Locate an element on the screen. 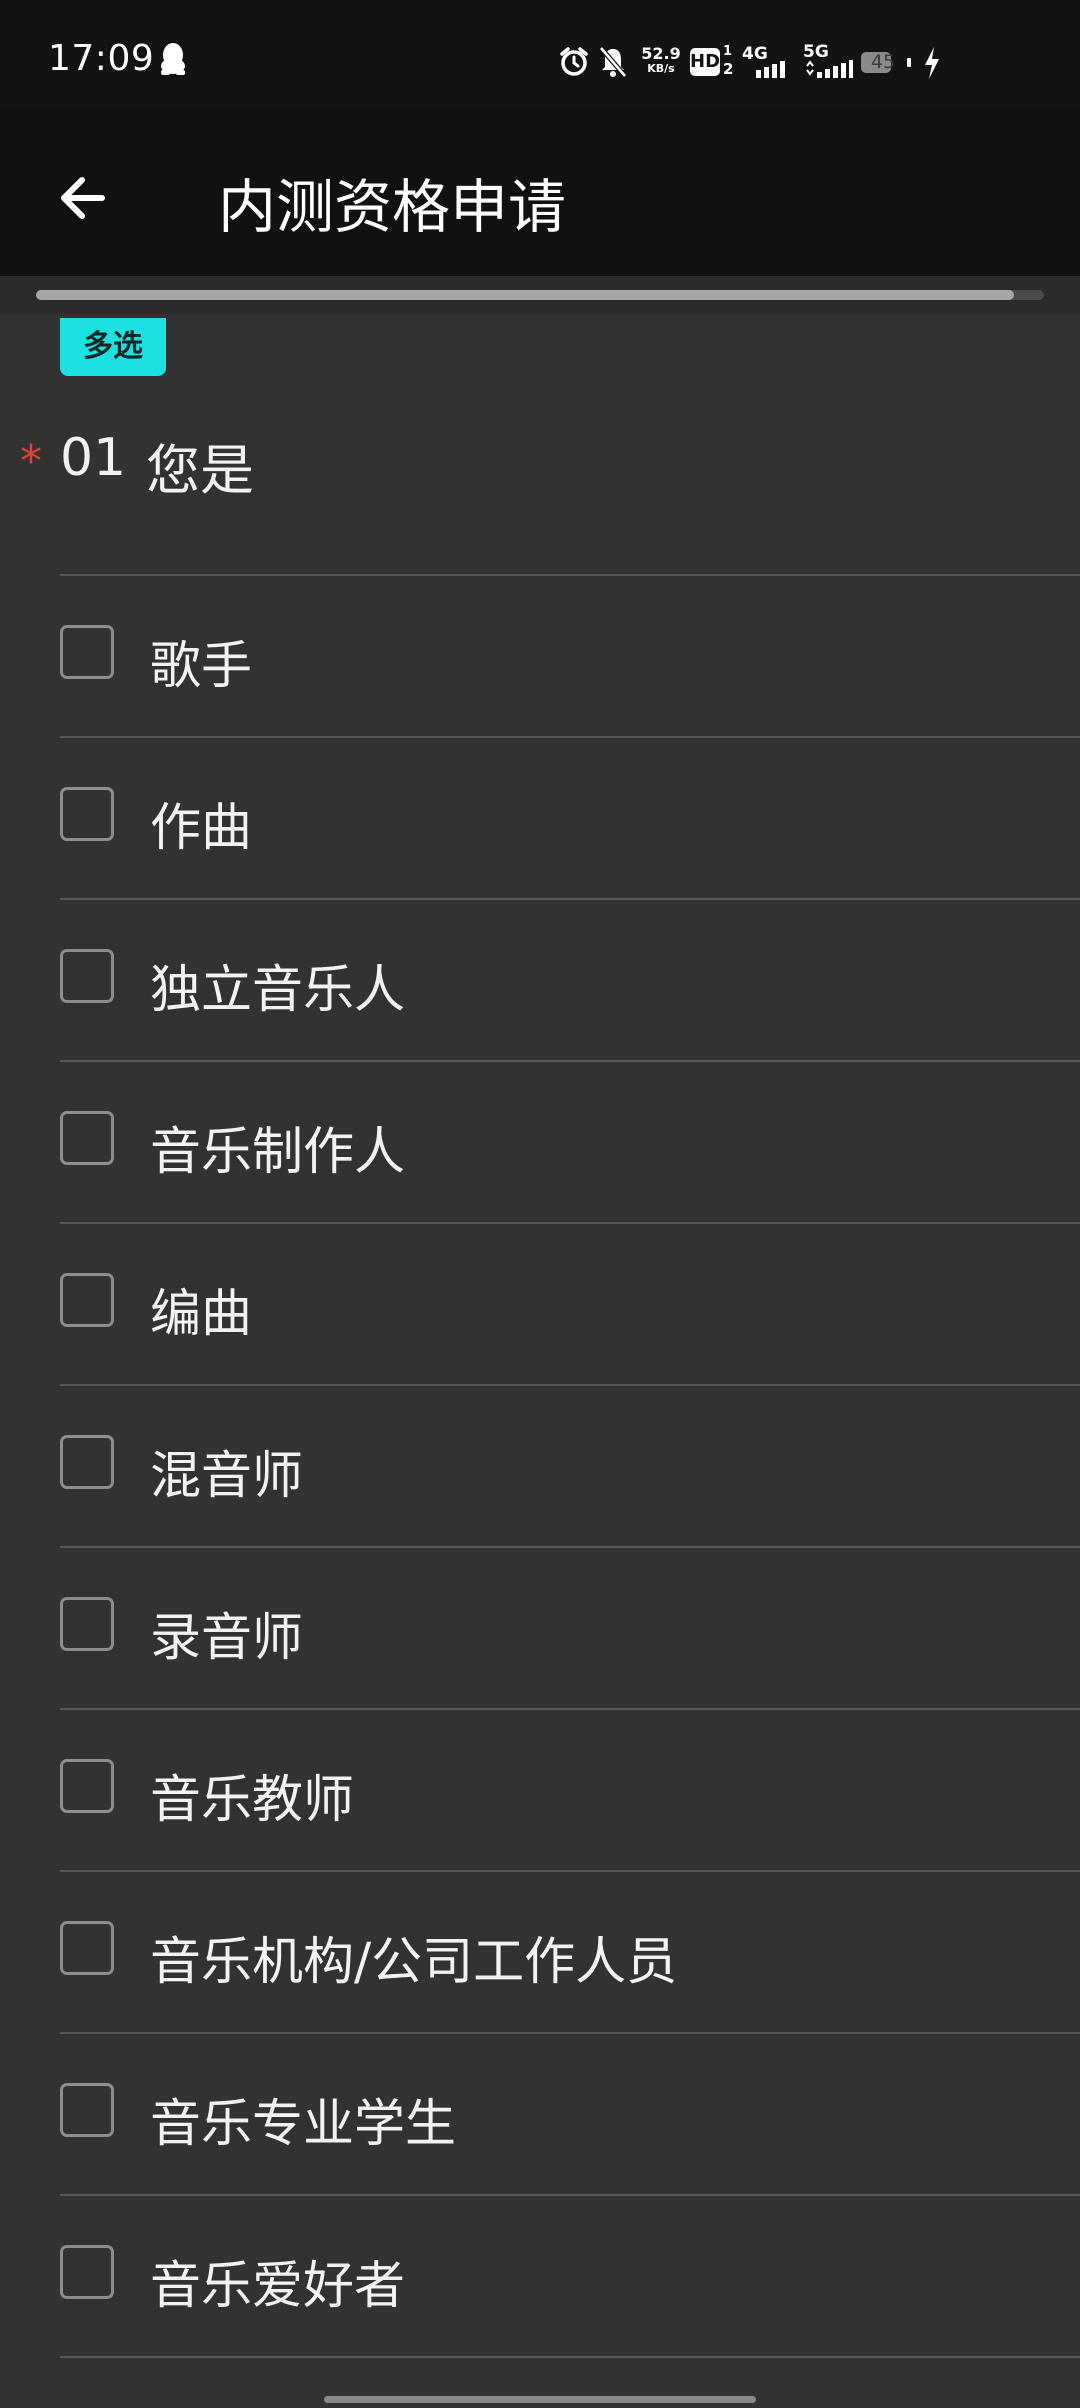 This screenshot has height=2408, width=1080. battery-level-text: 45 is located at coordinates (883, 62).